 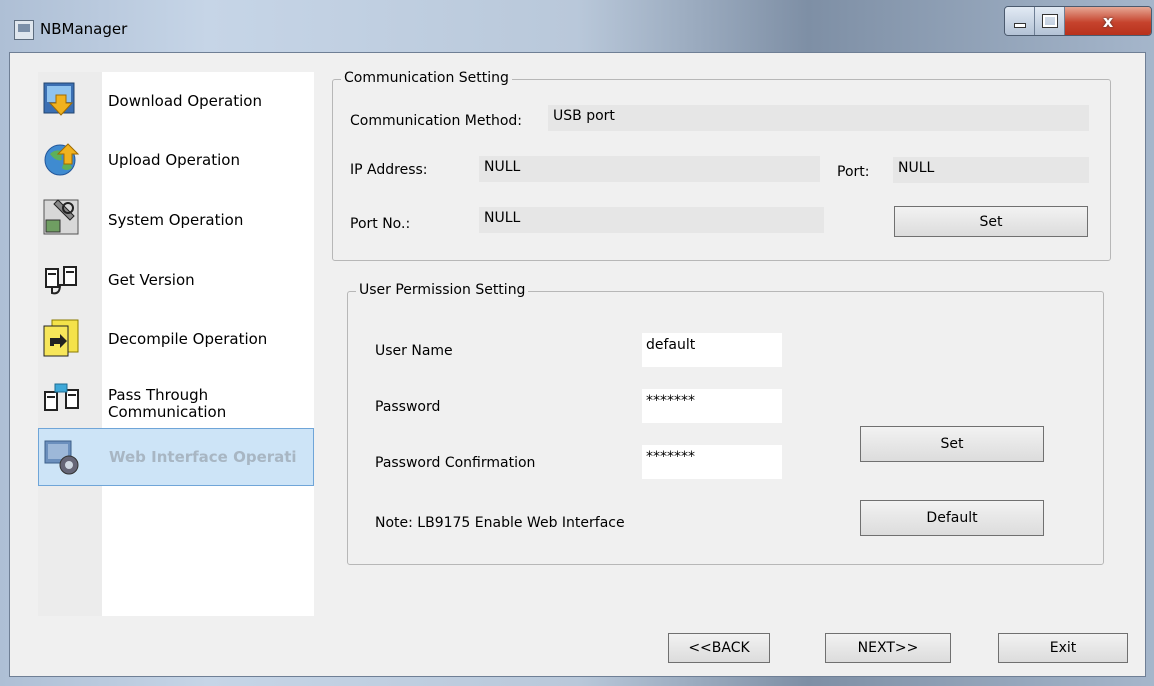 I want to click on sidebar-item-label-line1: Pass Through, so click(x=158, y=395).